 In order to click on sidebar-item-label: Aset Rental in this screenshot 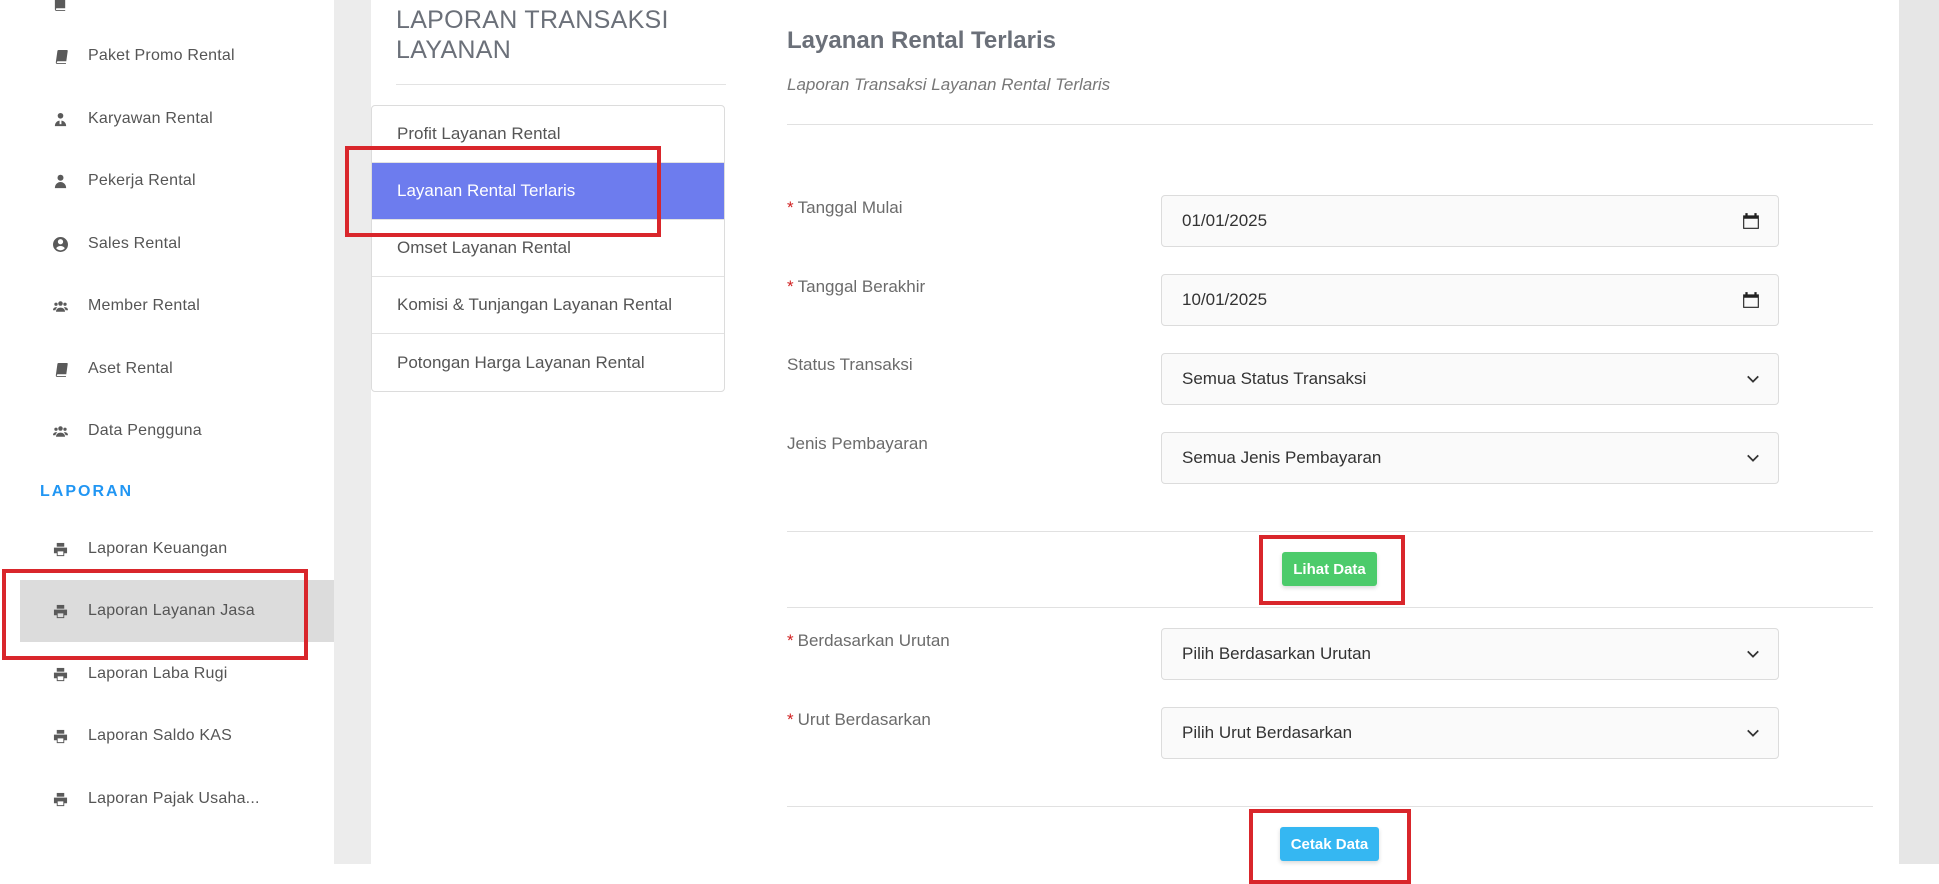, I will do `click(130, 368)`.